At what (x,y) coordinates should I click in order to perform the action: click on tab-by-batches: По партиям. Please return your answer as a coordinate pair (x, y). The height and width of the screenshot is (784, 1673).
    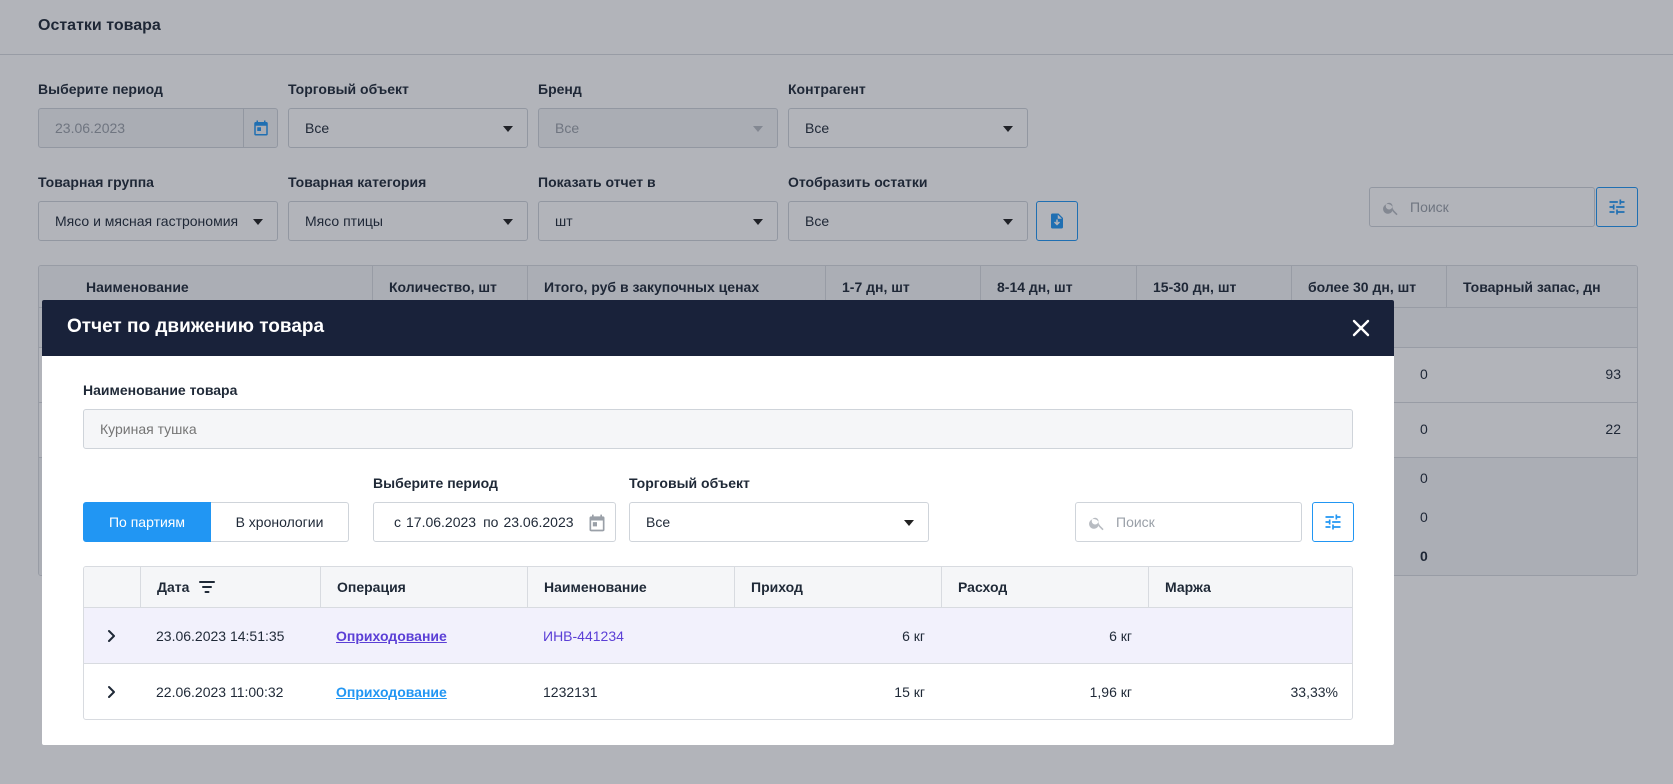
    Looking at the image, I should click on (147, 522).